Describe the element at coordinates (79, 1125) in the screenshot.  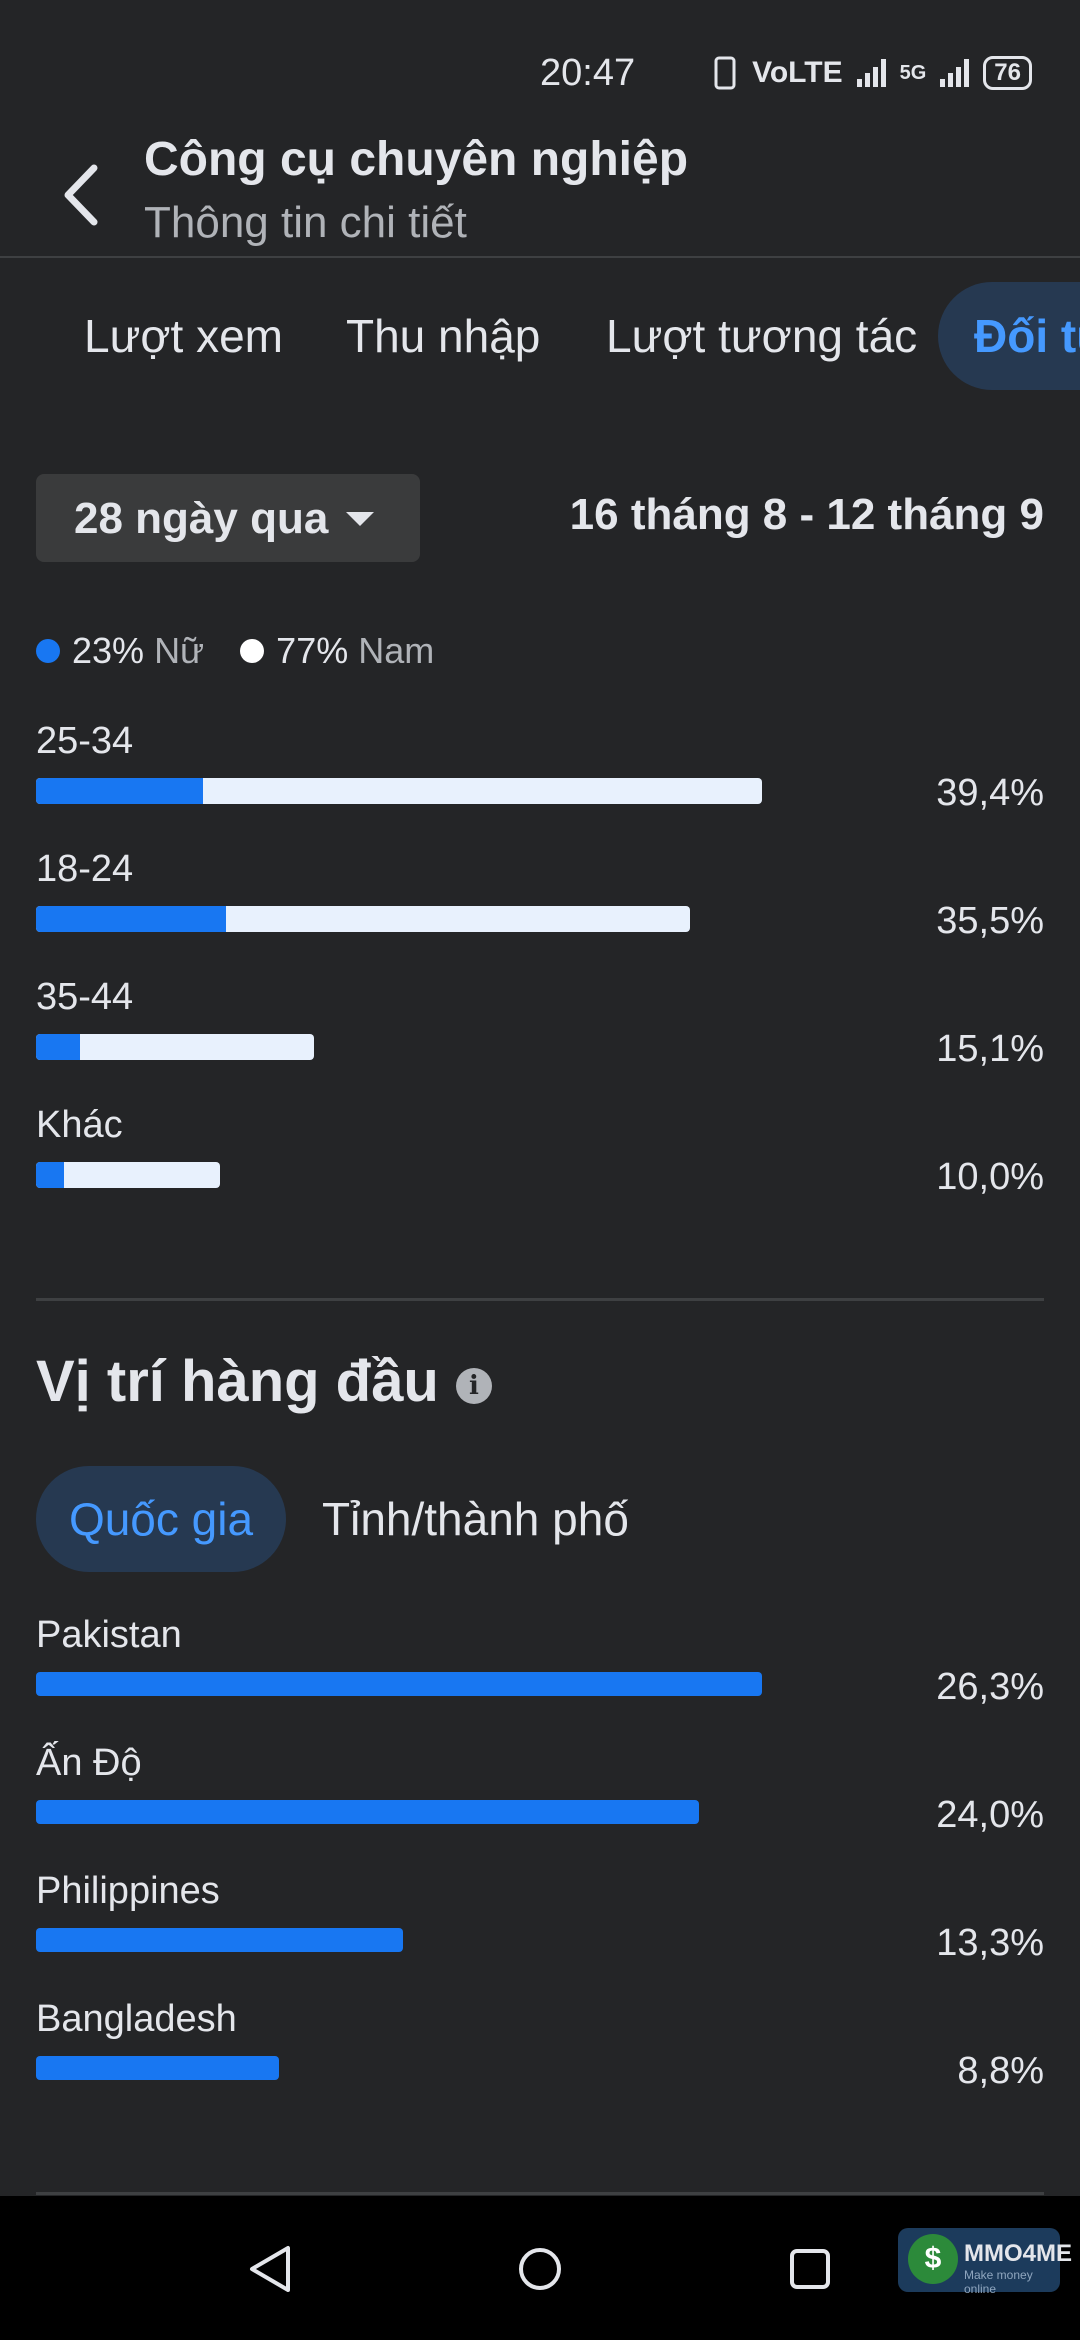
I see `age-label: Khác` at that location.